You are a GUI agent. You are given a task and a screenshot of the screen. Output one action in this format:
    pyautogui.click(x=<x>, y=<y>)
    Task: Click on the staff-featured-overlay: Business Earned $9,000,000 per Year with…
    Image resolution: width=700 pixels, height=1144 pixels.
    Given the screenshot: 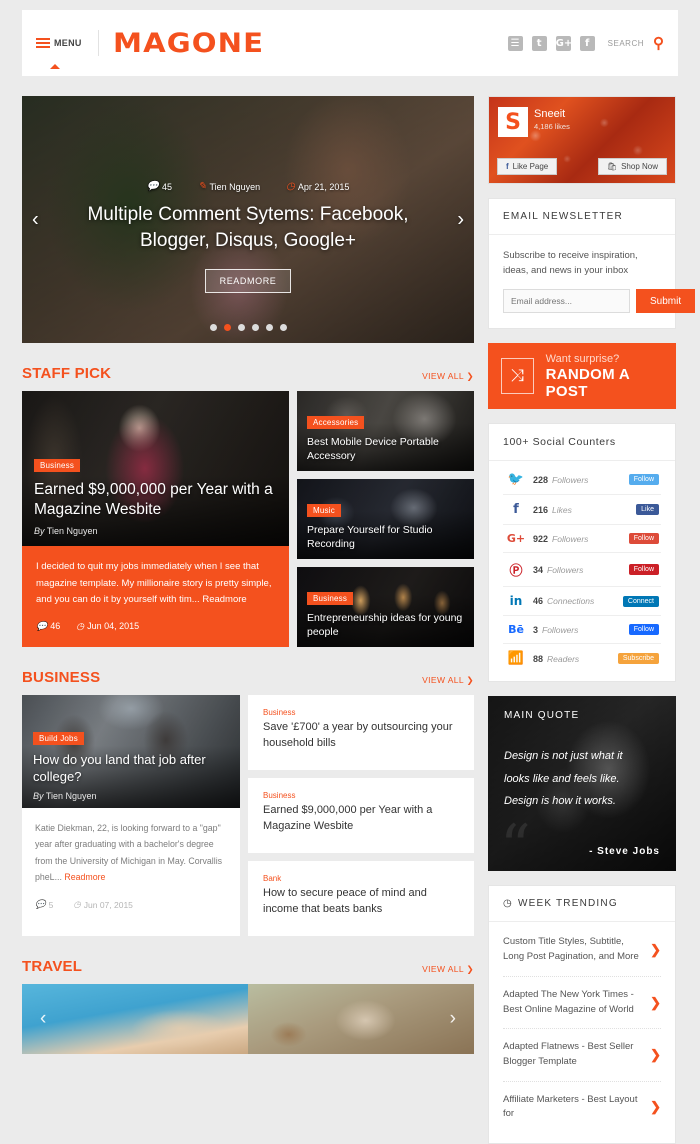 What is the action you would take?
    pyautogui.click(x=155, y=495)
    